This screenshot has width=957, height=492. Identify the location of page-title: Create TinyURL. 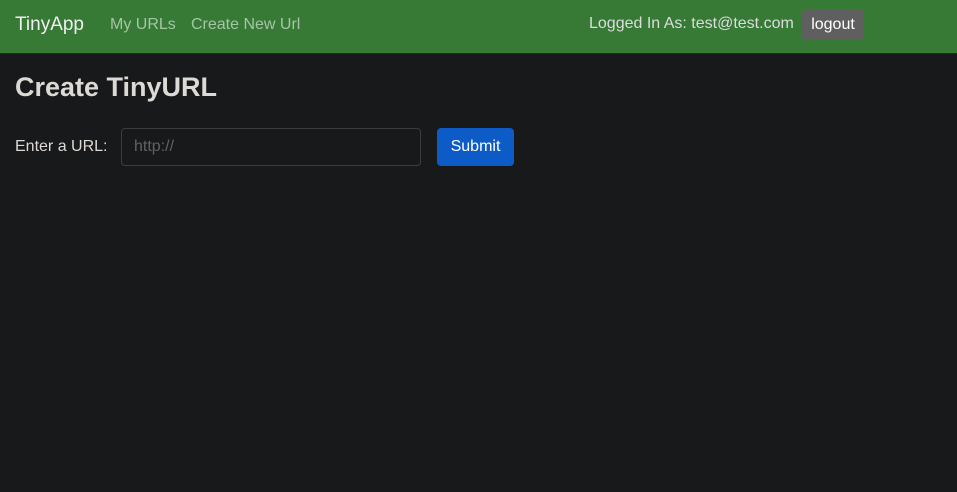
(116, 87).